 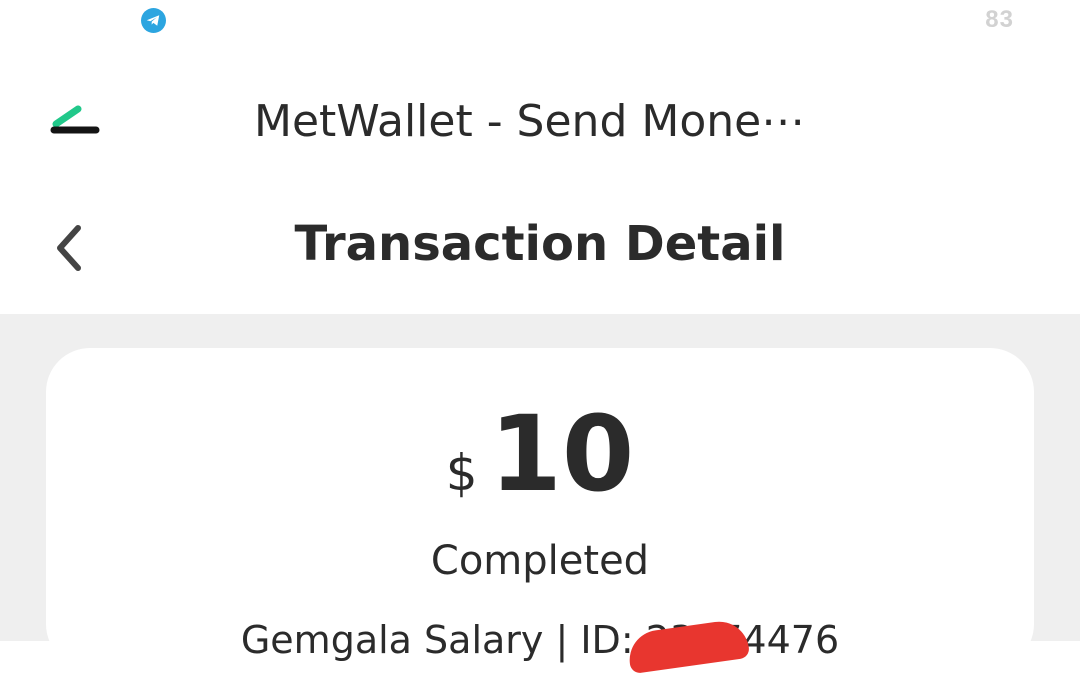 I want to click on metwallet-logo-icon, so click(x=75, y=121).